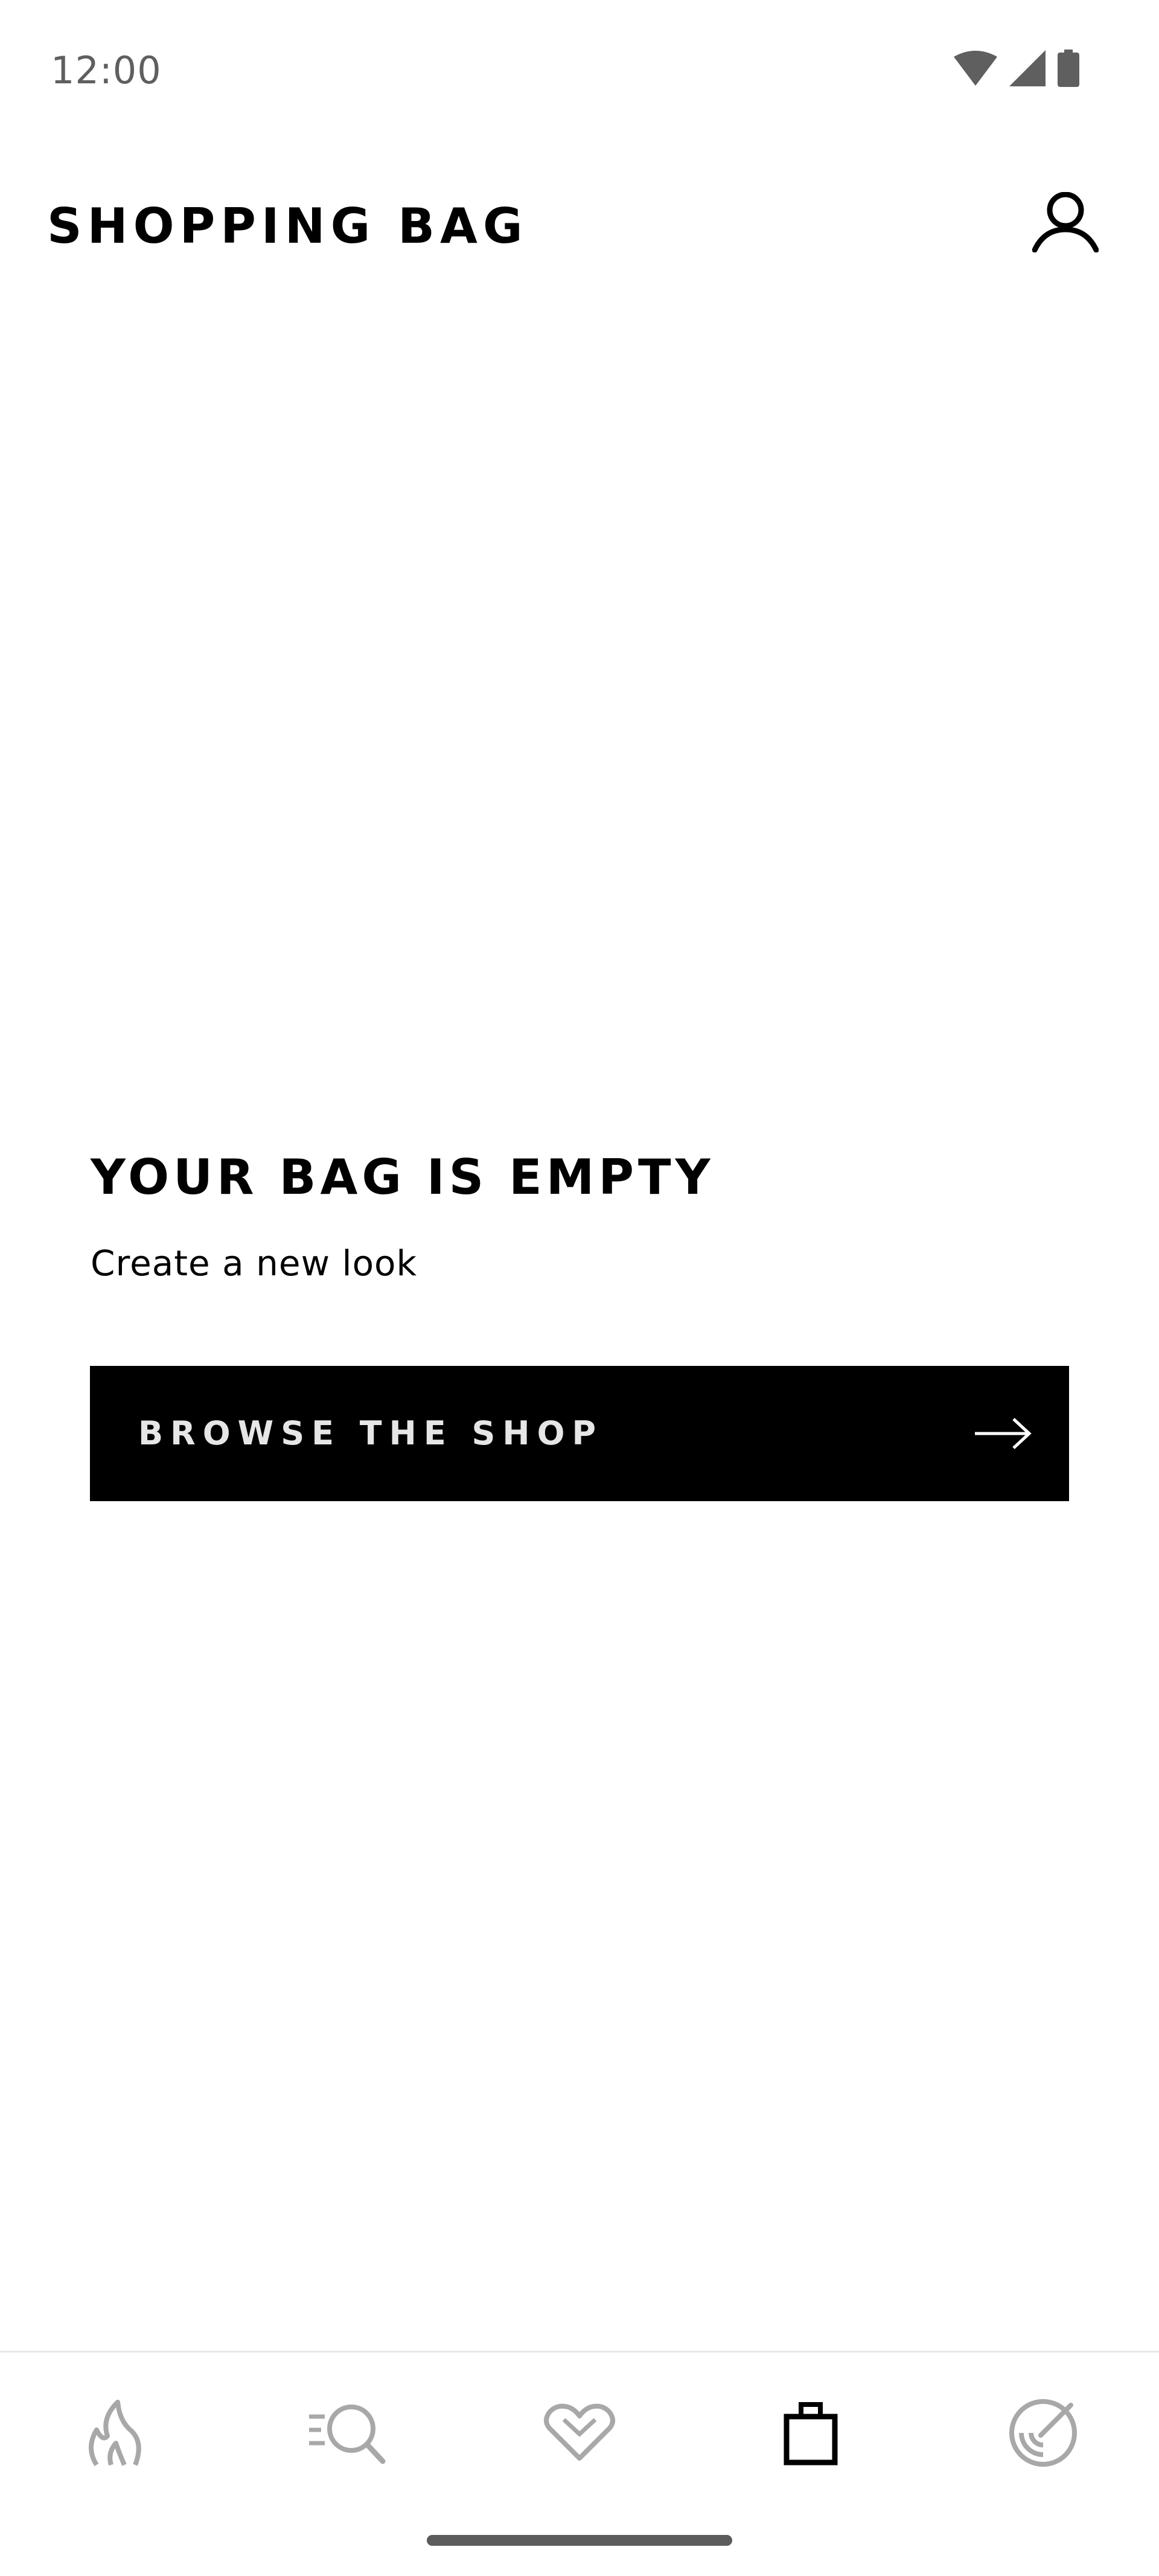 This screenshot has width=1159, height=2576. I want to click on empty-state: YOUR BAG IS EMPTY Create a new look, so click(579, 1218).